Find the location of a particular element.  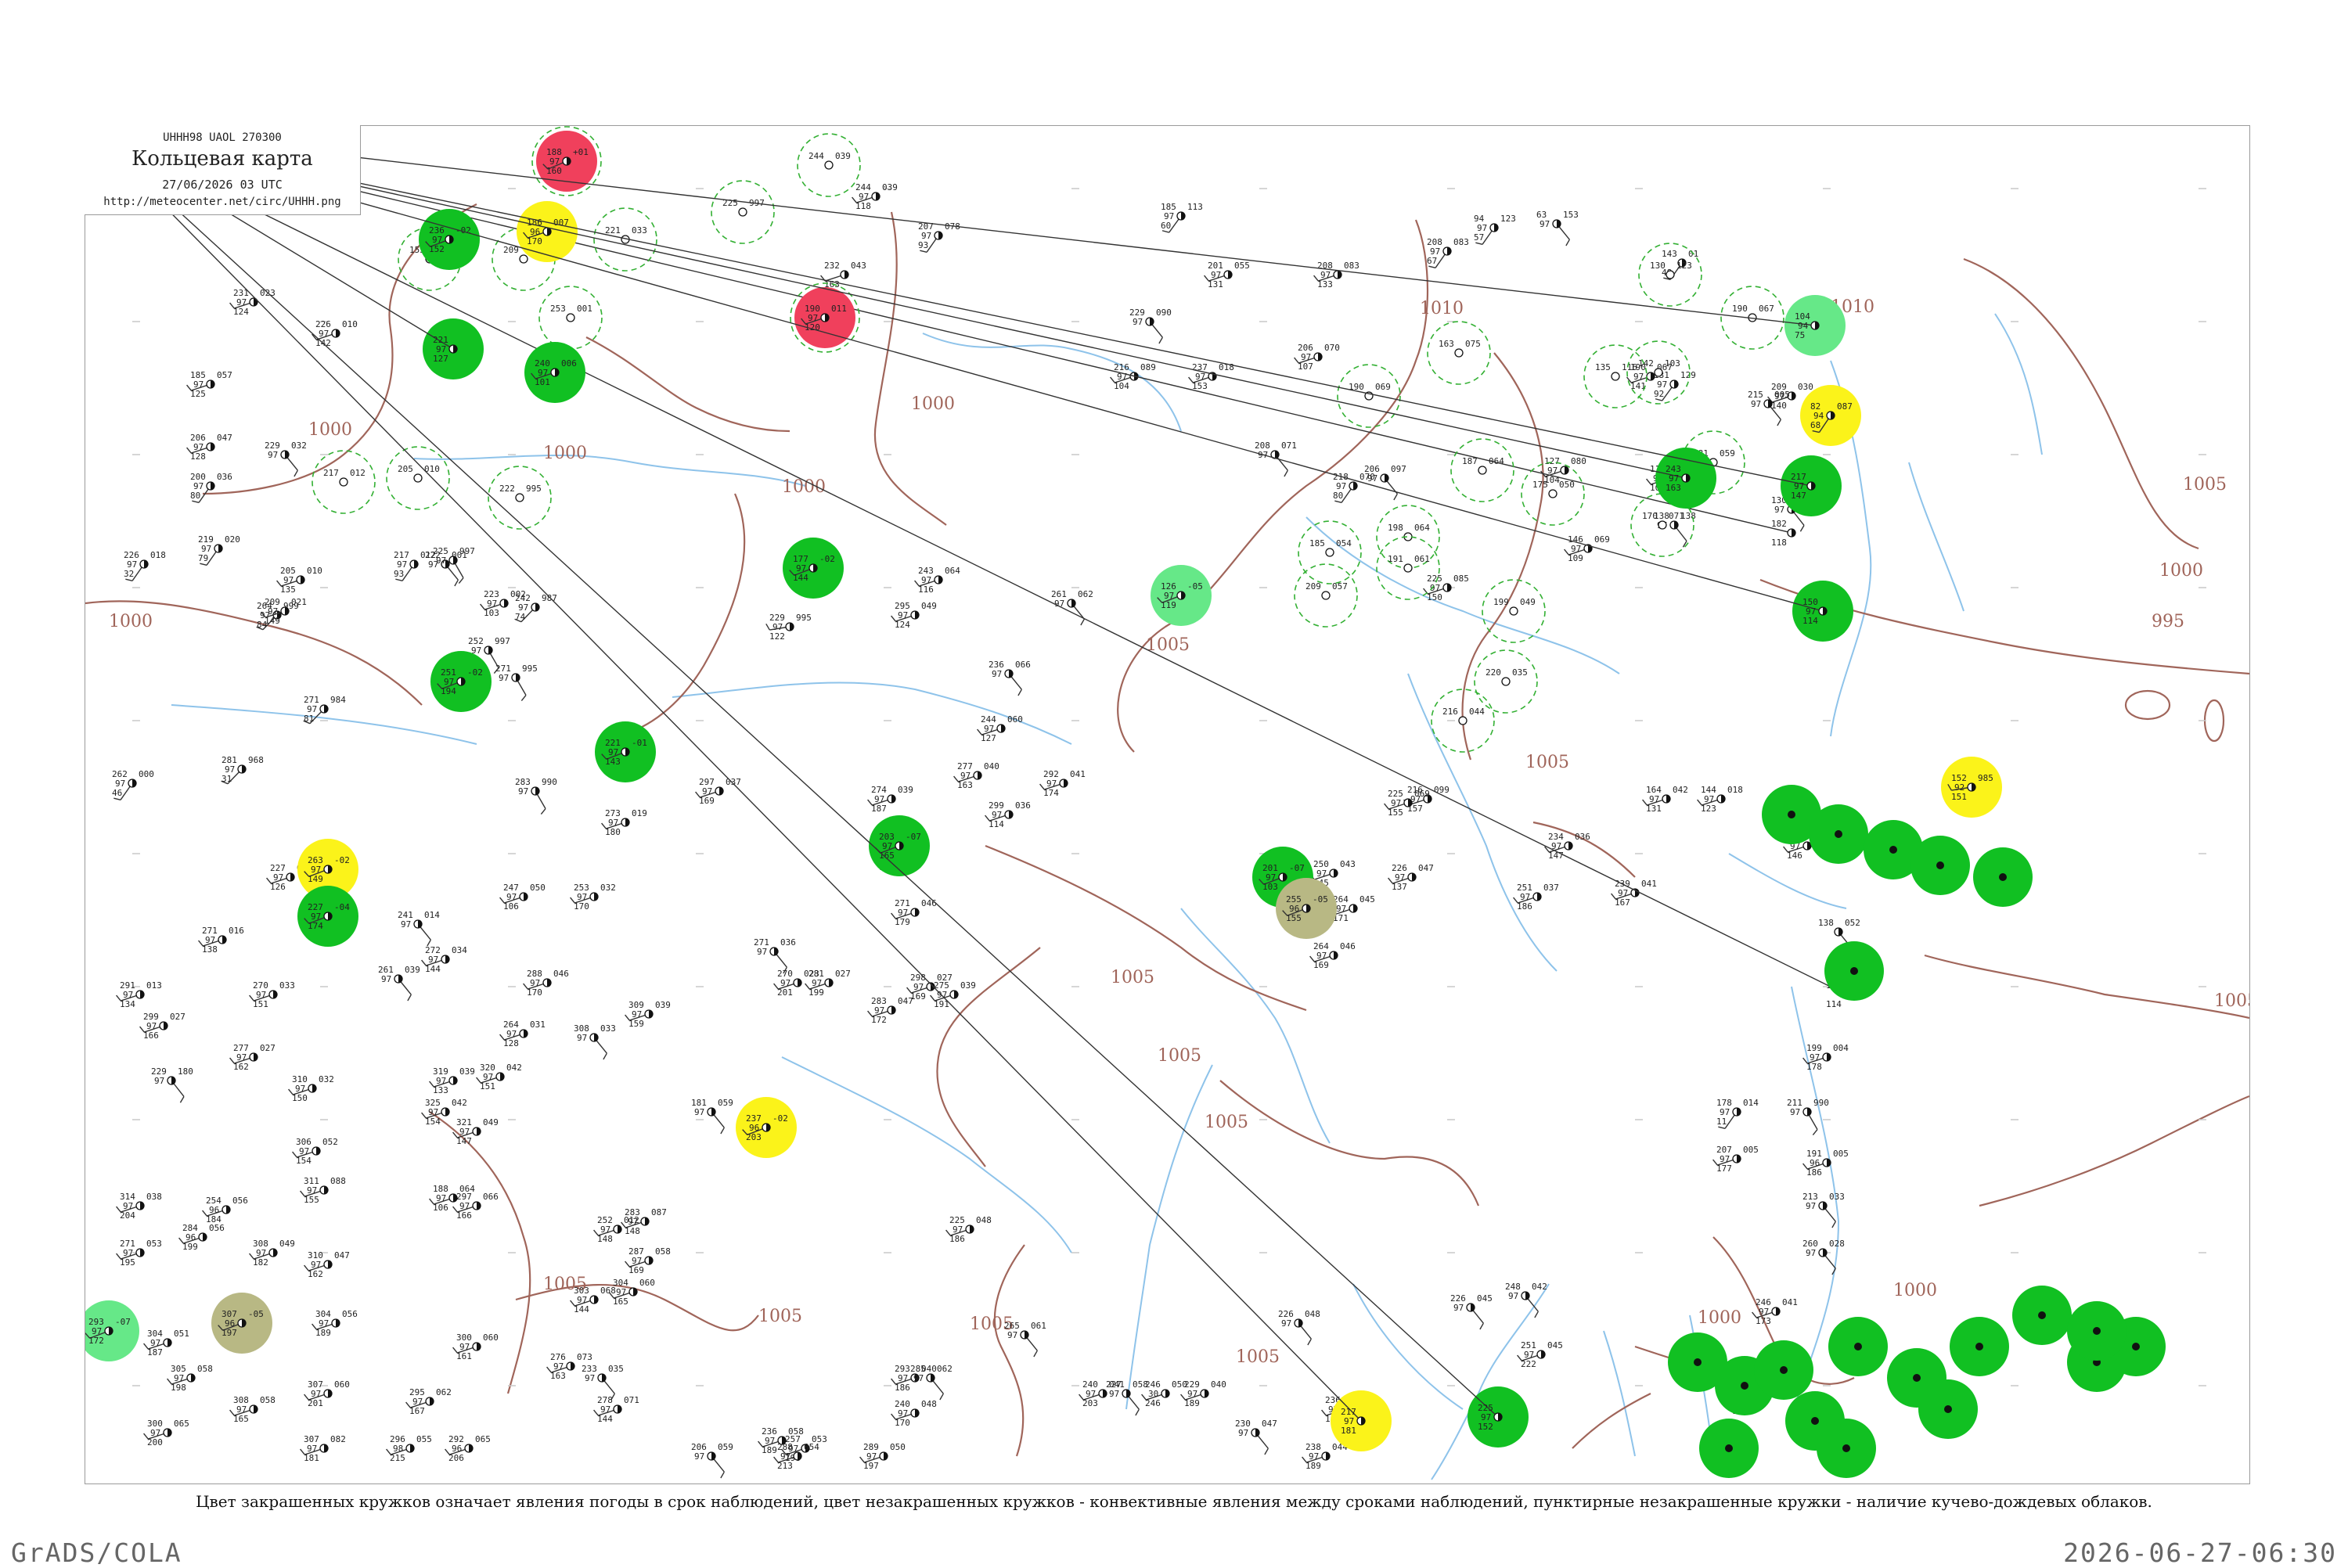

station-model: 32097151042 is located at coordinates (499, 1077).